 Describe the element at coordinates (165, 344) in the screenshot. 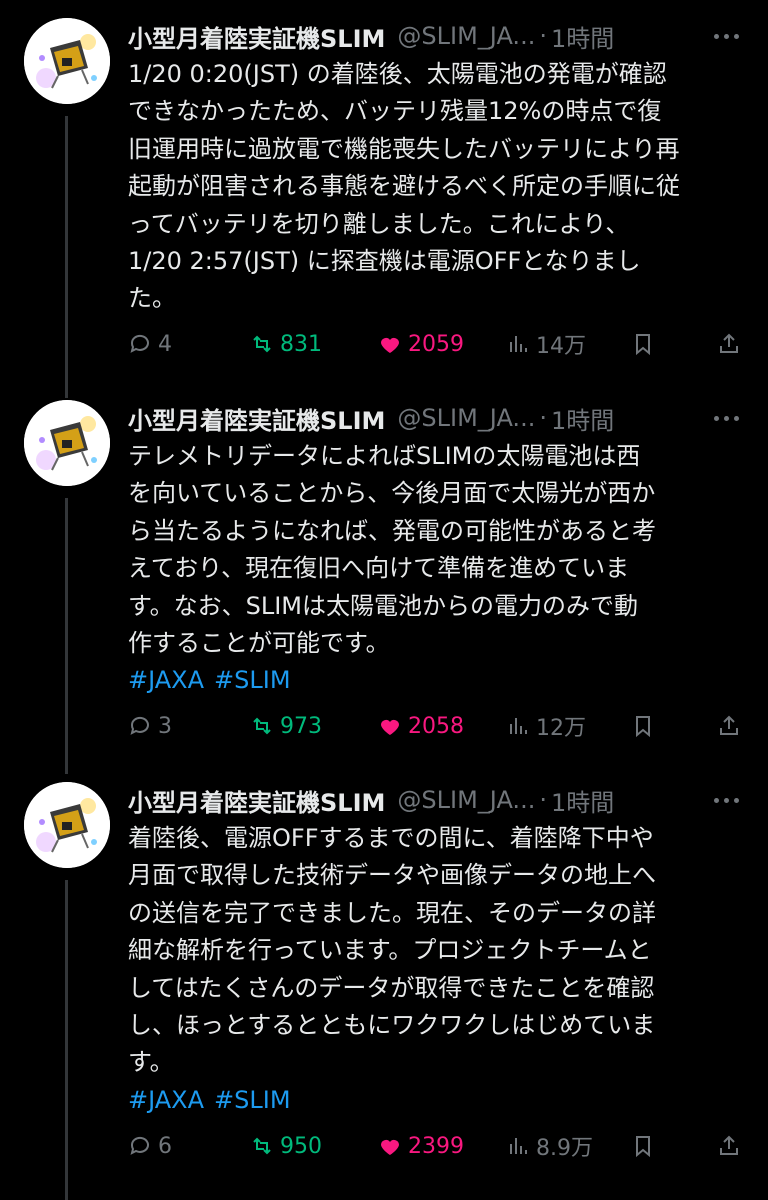

I see `reply-count: 4` at that location.